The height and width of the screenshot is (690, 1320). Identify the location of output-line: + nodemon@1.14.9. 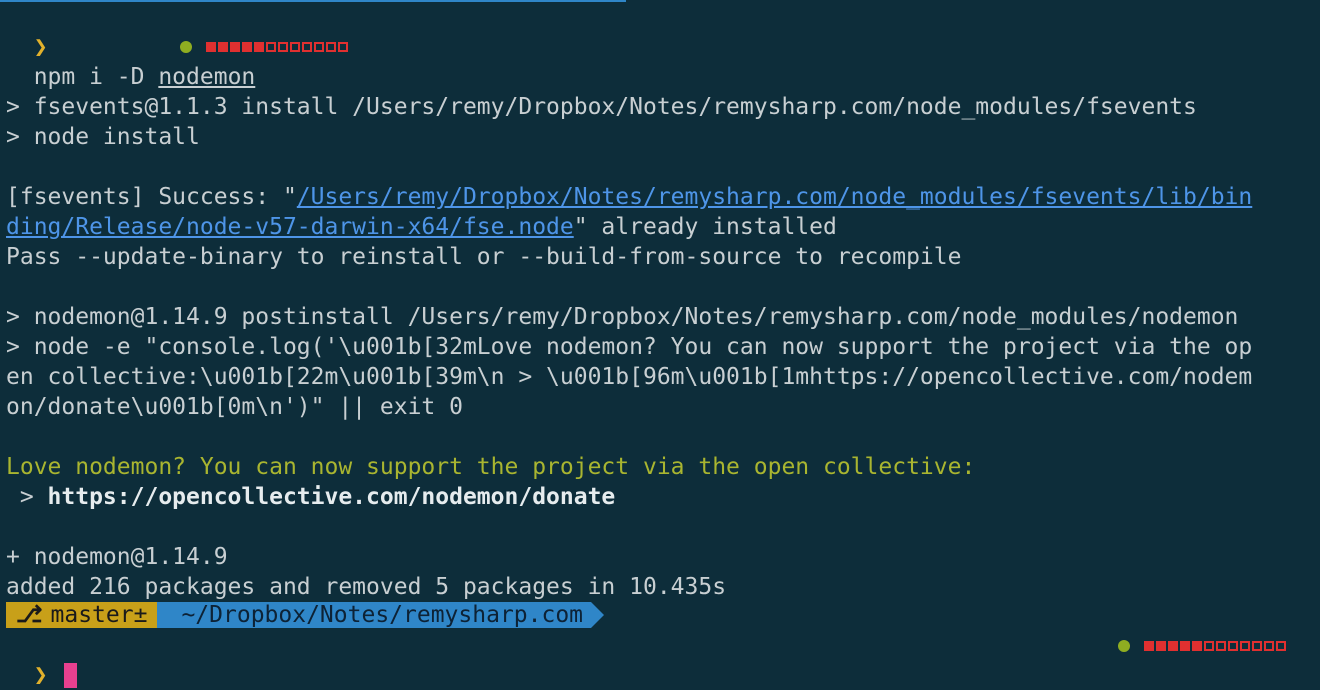
(117, 557).